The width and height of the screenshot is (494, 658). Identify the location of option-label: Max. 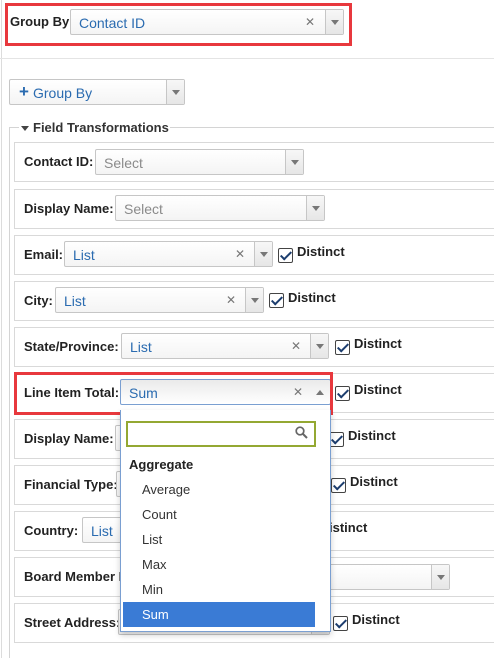
(154, 564).